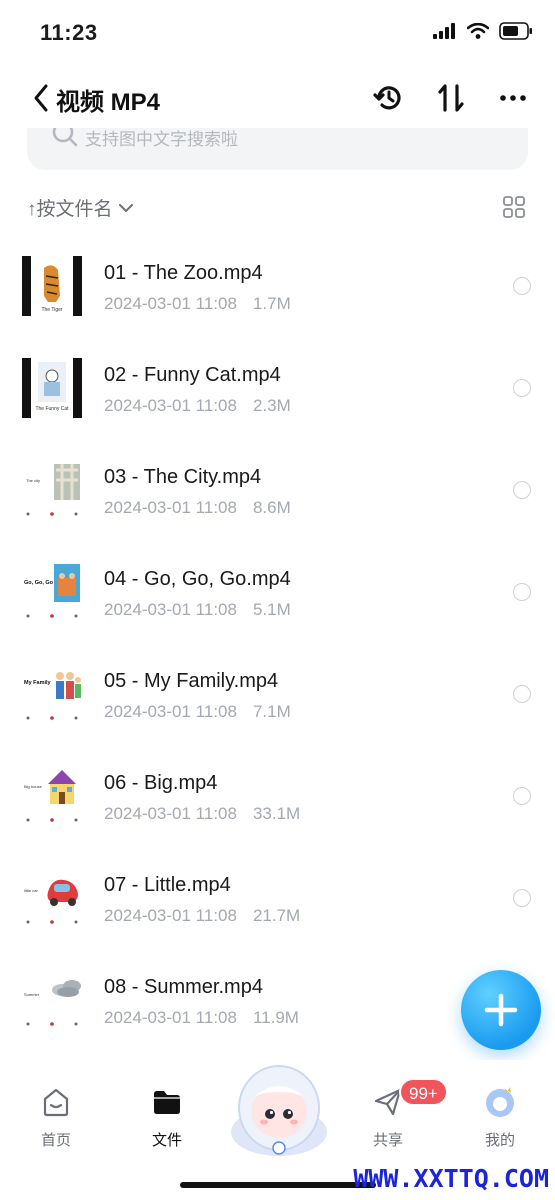  I want to click on grid-view-icon, so click(514, 207).